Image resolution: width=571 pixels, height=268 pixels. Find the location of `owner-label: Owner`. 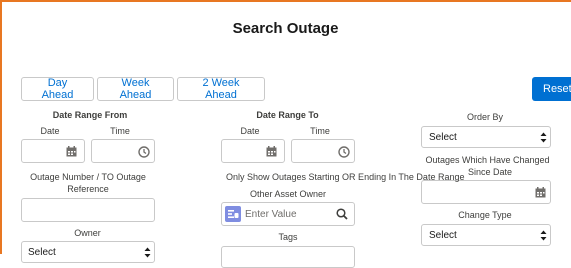

owner-label: Owner is located at coordinates (87, 233).